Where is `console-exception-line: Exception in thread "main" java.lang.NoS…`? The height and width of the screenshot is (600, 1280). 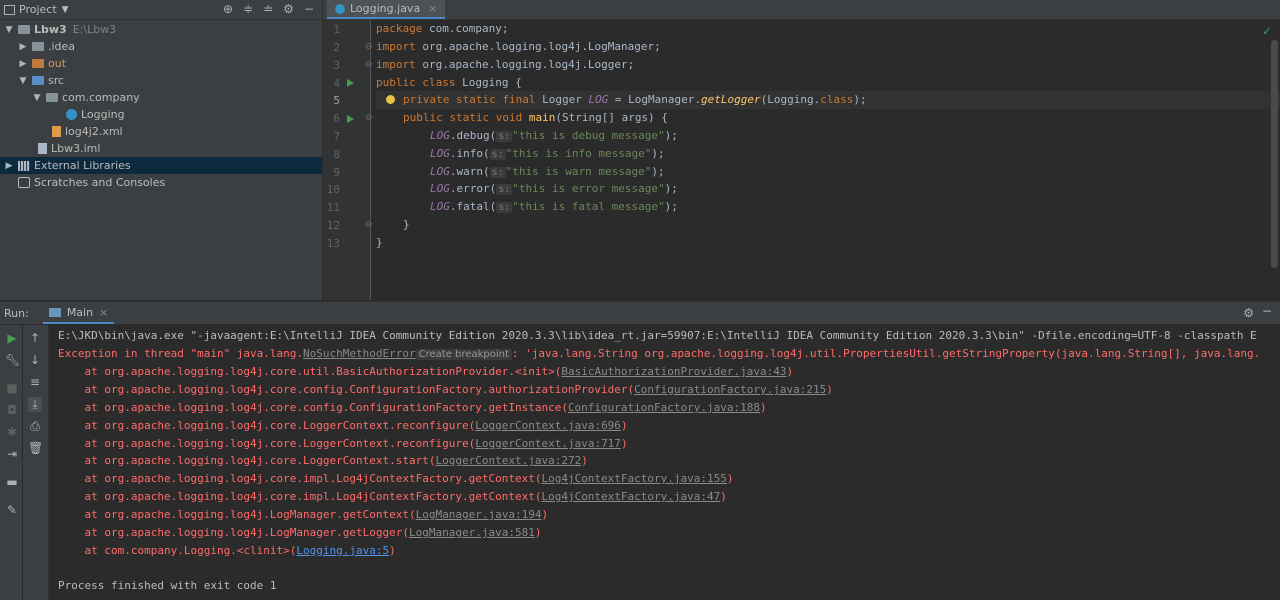
console-exception-line: Exception in thread "main" java.lang.NoS… is located at coordinates (659, 354).